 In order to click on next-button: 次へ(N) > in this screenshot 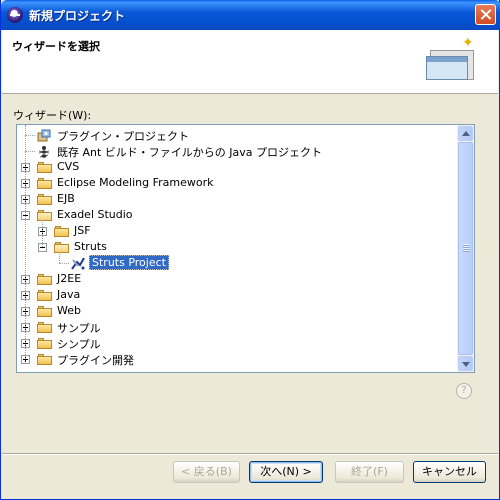, I will do `click(286, 472)`.